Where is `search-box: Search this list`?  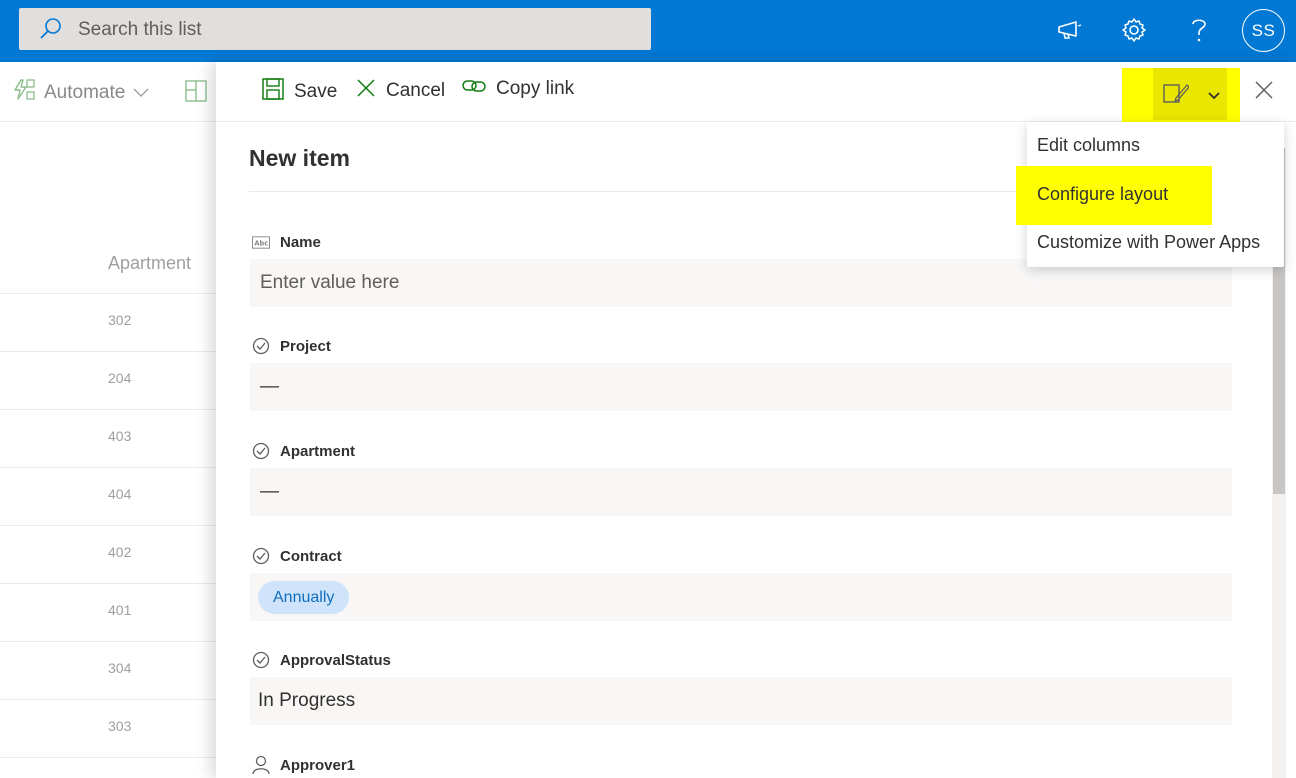 search-box: Search this list is located at coordinates (335, 29).